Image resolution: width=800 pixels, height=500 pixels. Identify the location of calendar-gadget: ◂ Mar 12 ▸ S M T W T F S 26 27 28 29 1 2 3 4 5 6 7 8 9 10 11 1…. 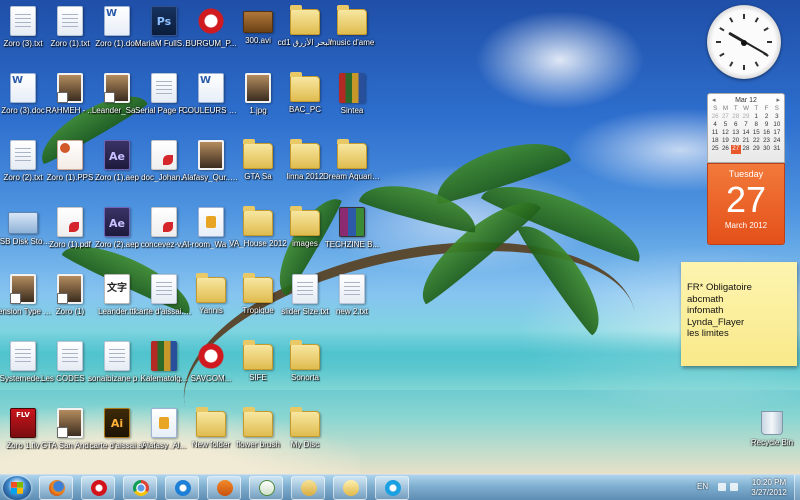
(746, 173).